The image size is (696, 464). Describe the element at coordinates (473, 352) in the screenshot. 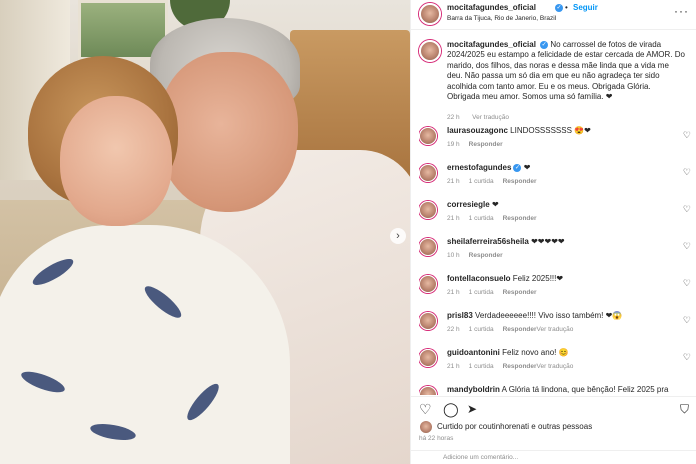

I see `comment-username: guidoantonini` at that location.